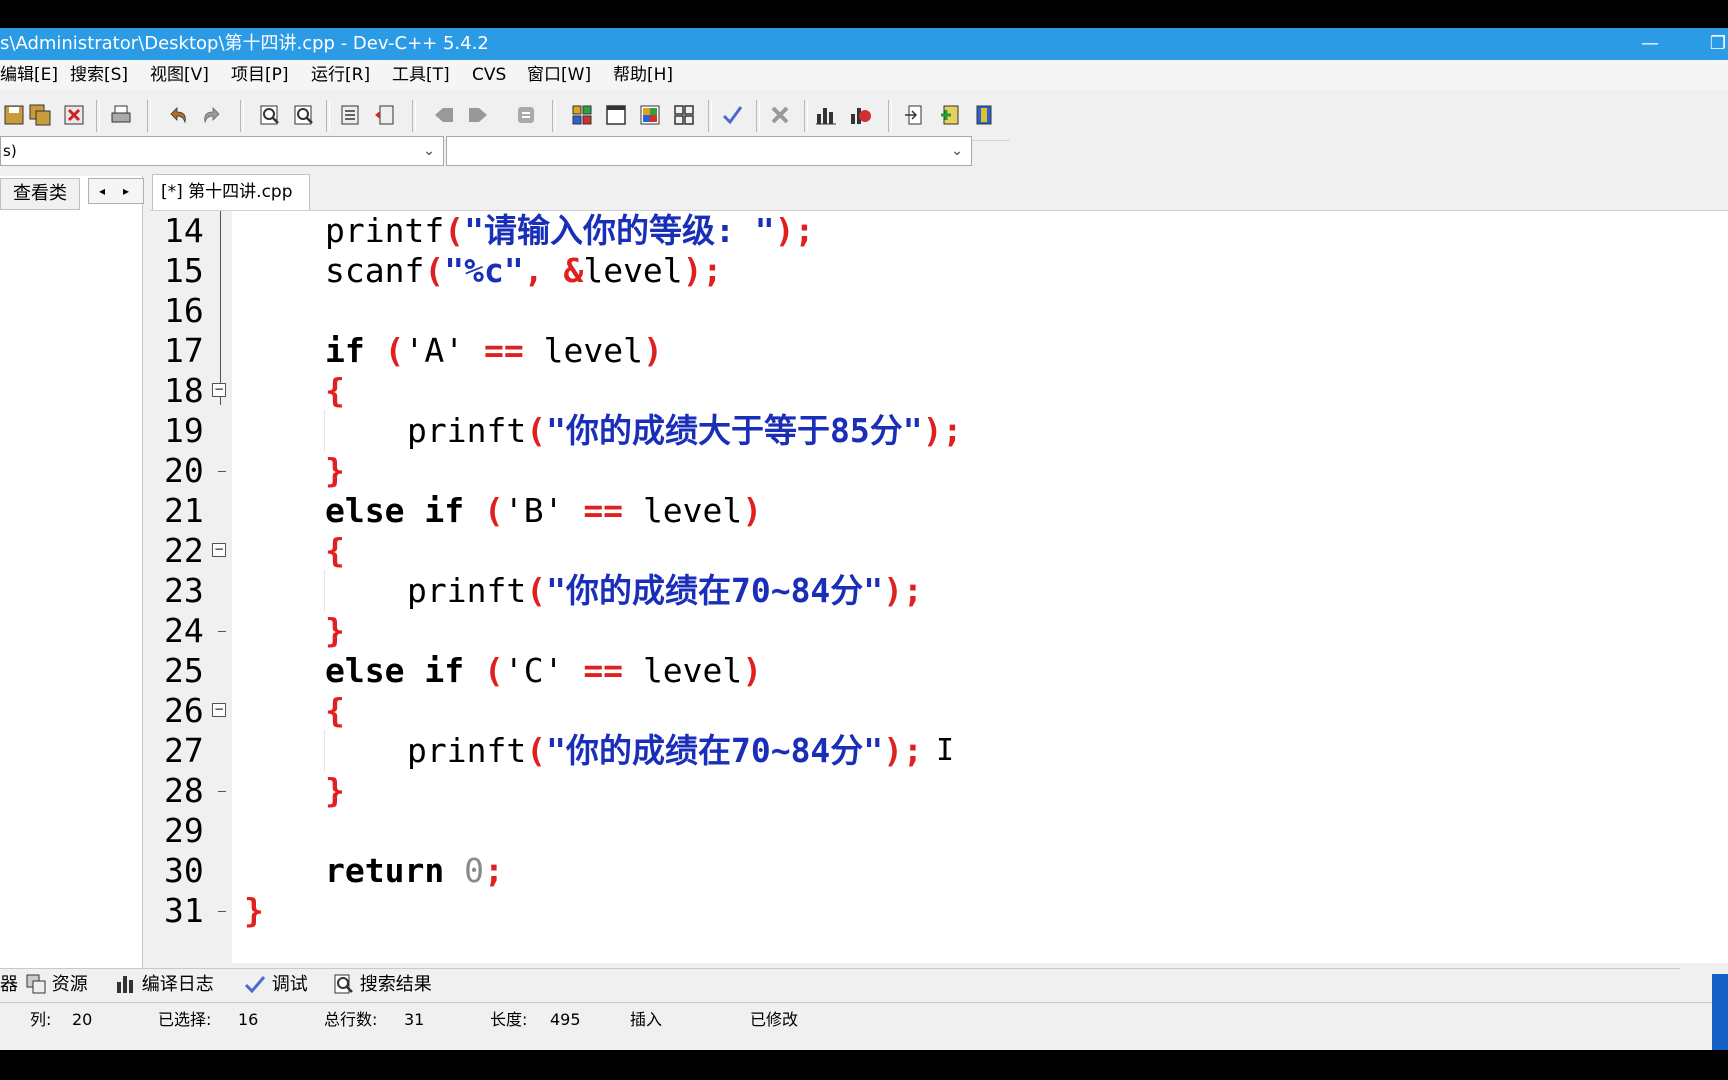 This screenshot has height=1080, width=1728. What do you see at coordinates (939, 471) in the screenshot?
I see `code-line: 20 }` at bounding box center [939, 471].